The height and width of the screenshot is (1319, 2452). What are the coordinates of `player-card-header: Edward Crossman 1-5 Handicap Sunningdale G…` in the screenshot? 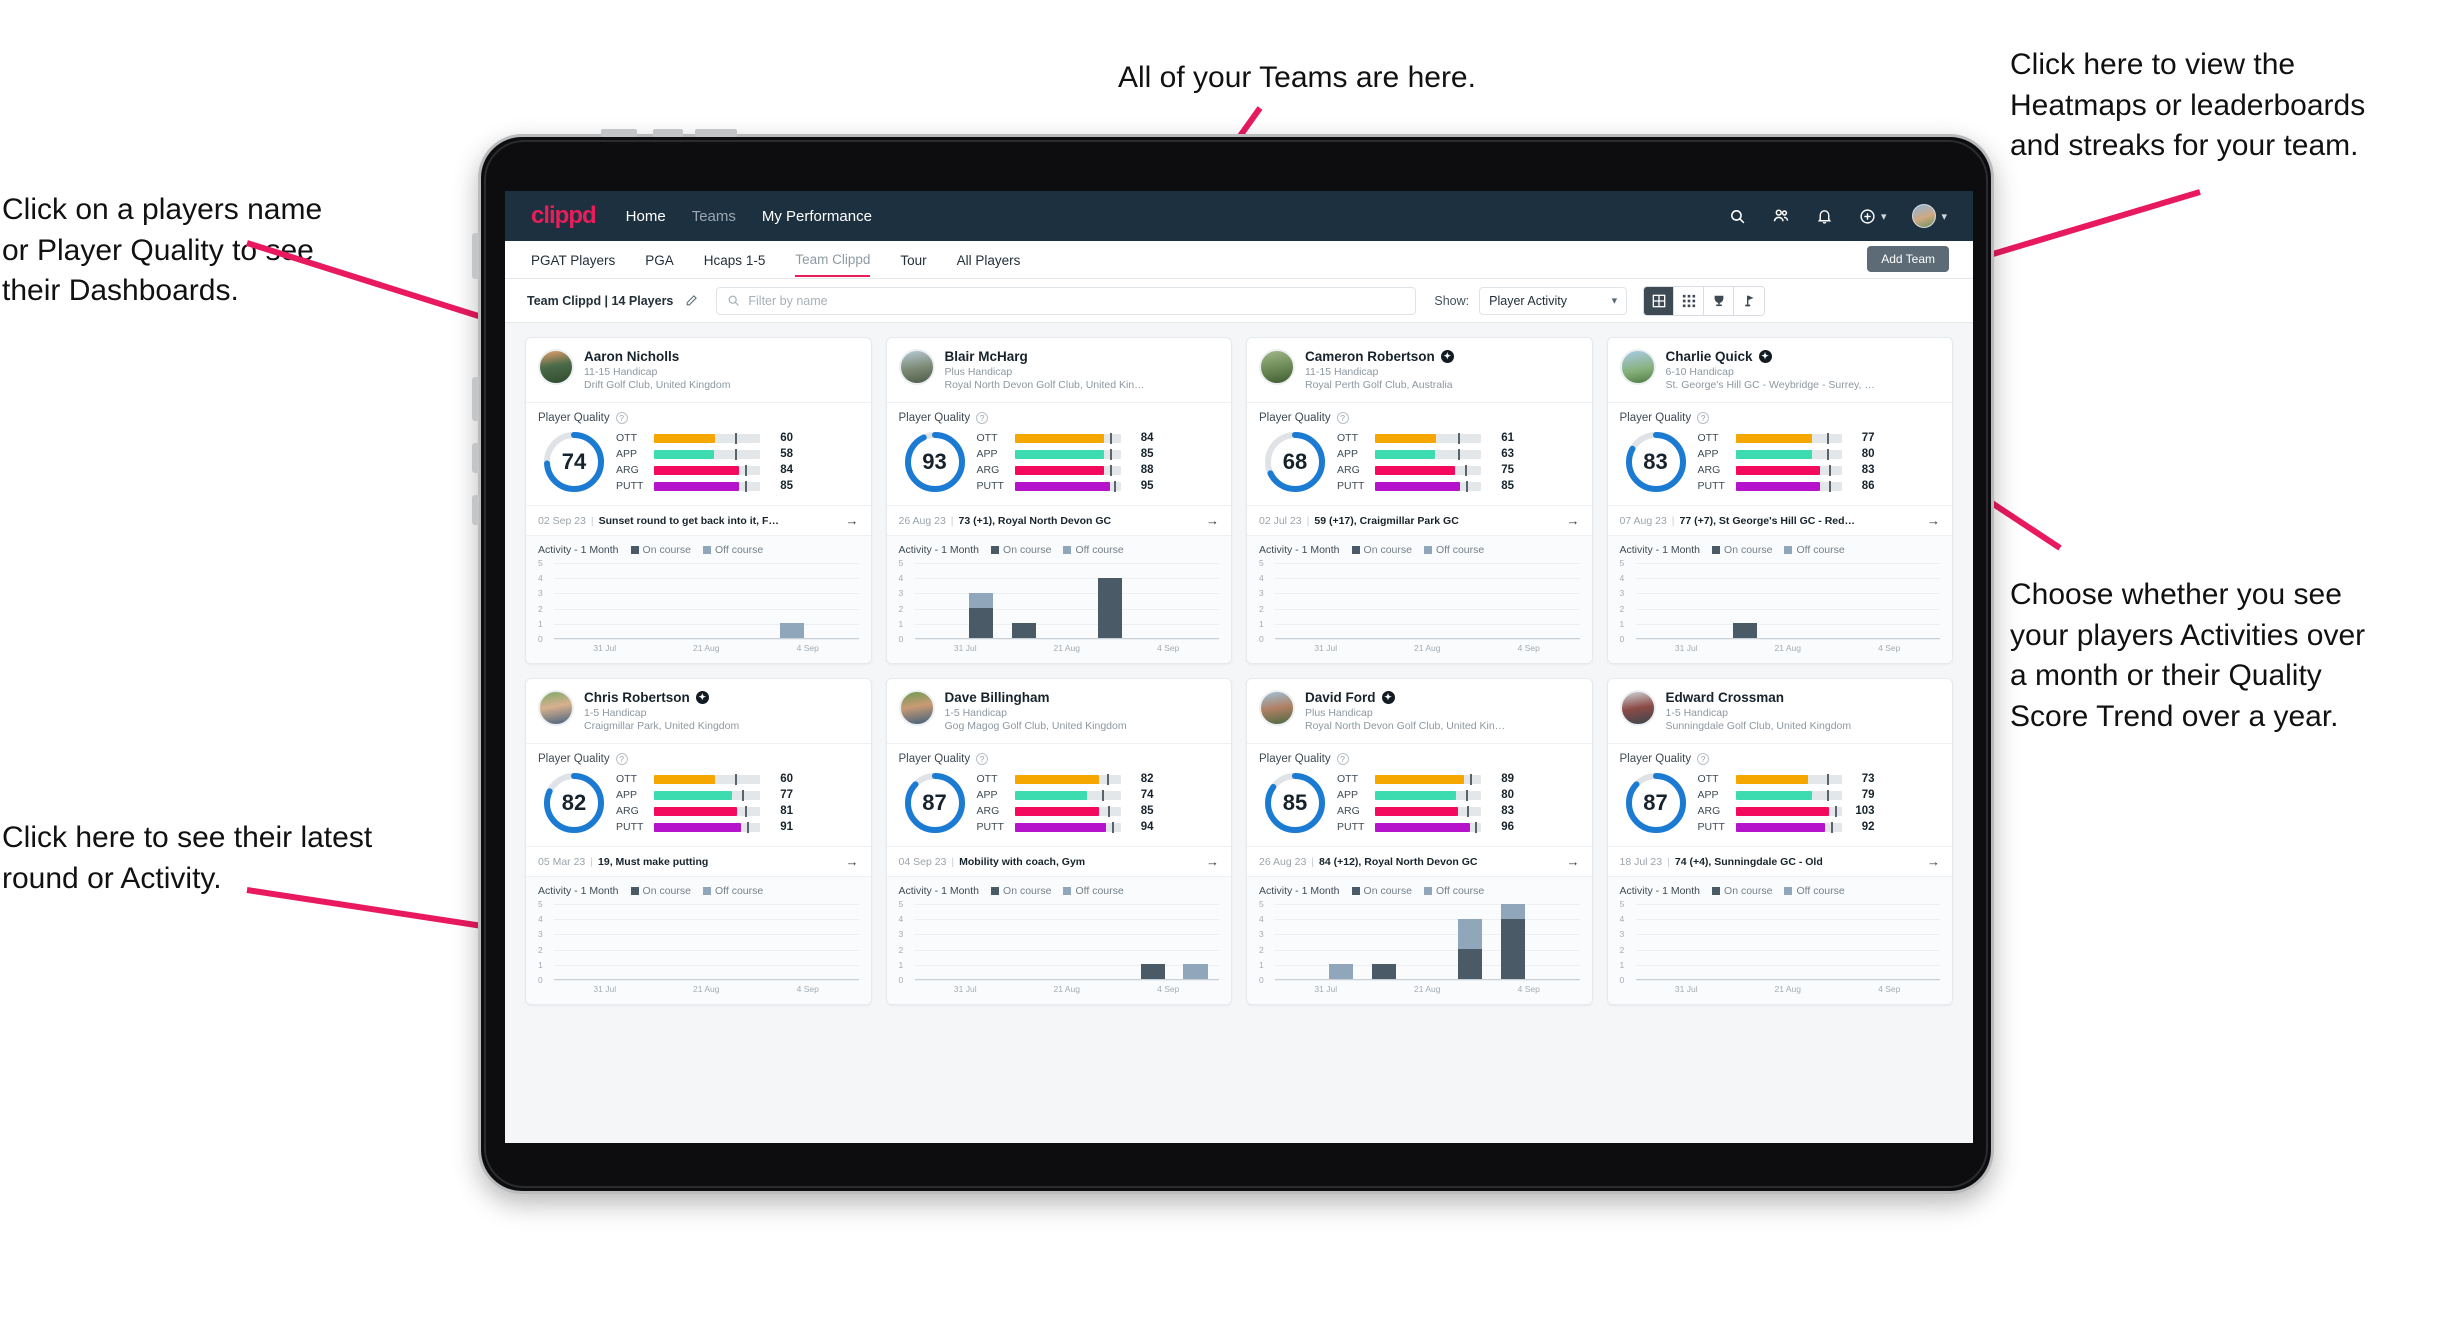 It's located at (1780, 711).